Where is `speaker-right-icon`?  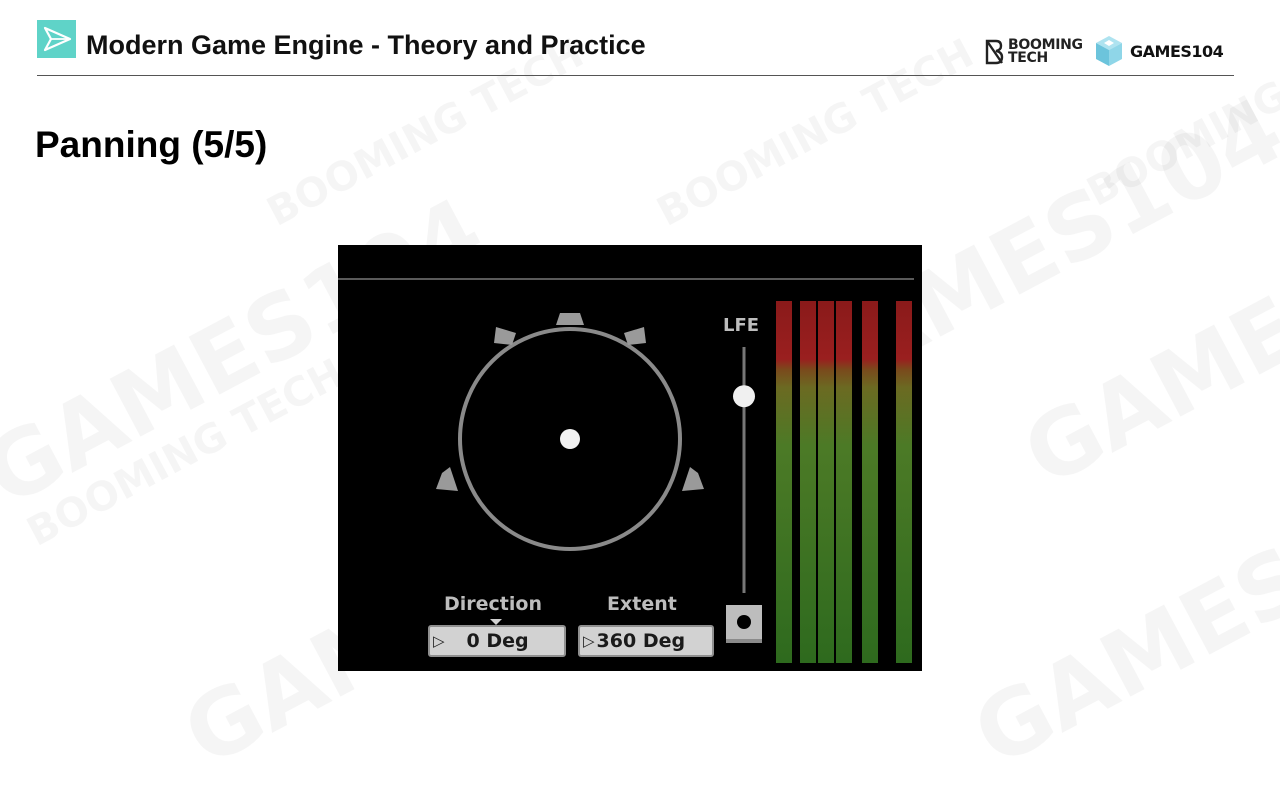
speaker-right-icon is located at coordinates (635, 336).